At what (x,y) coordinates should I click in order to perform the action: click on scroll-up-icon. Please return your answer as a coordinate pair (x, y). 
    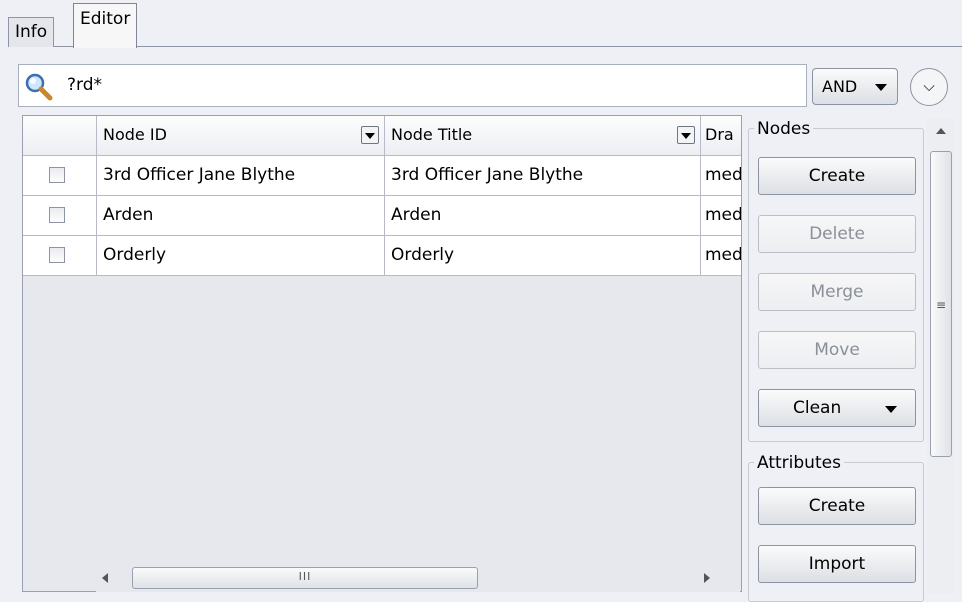
    Looking at the image, I should click on (941, 131).